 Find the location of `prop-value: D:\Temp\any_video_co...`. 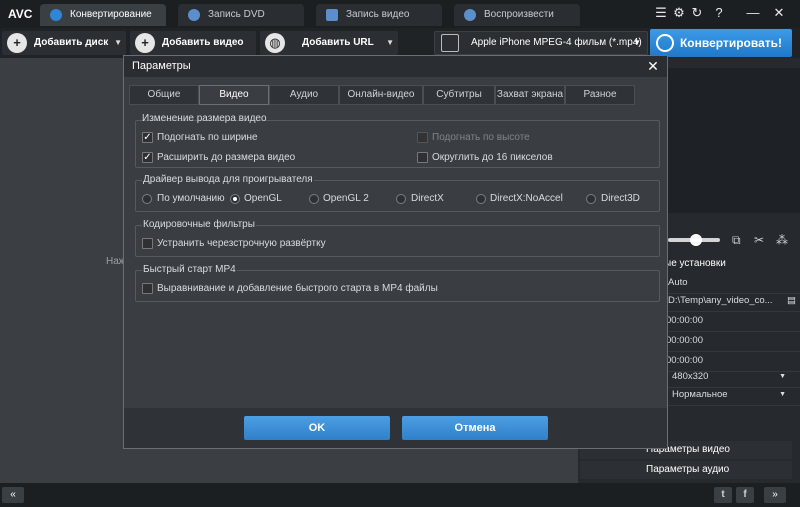

prop-value: D:\Temp\any_video_co... is located at coordinates (720, 300).